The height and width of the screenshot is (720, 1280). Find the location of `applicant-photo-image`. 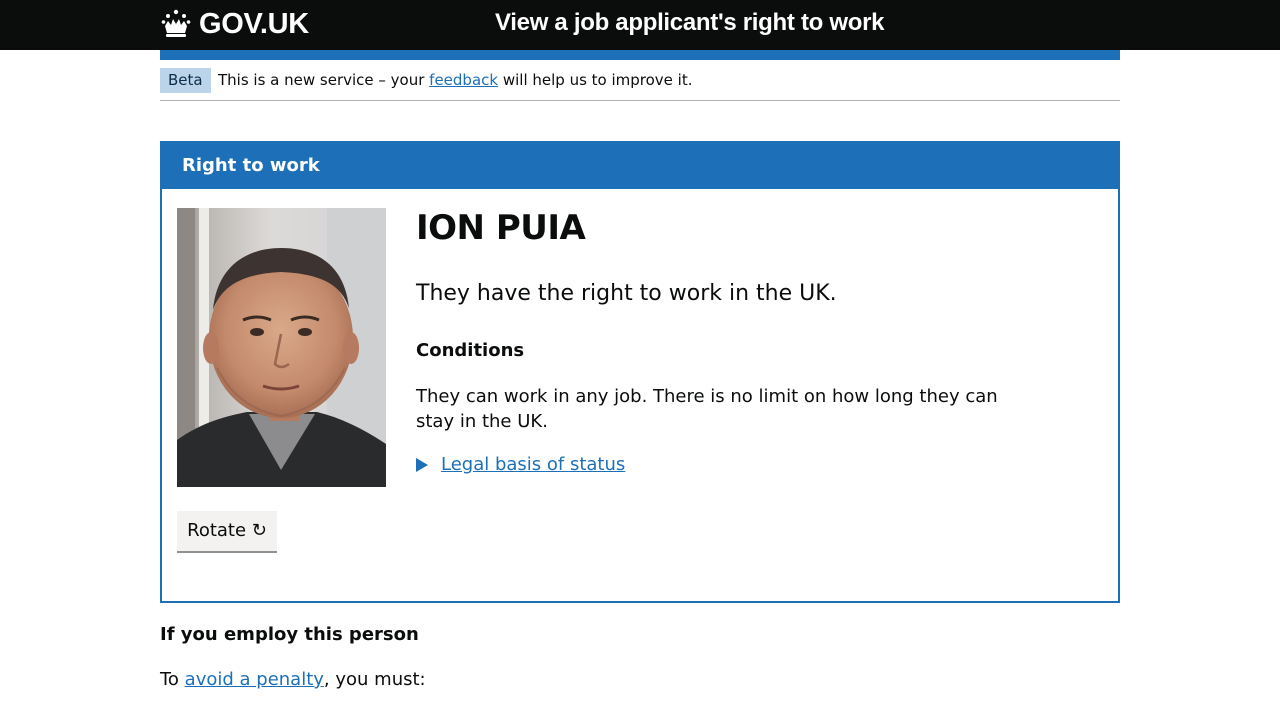

applicant-photo-image is located at coordinates (281, 347).